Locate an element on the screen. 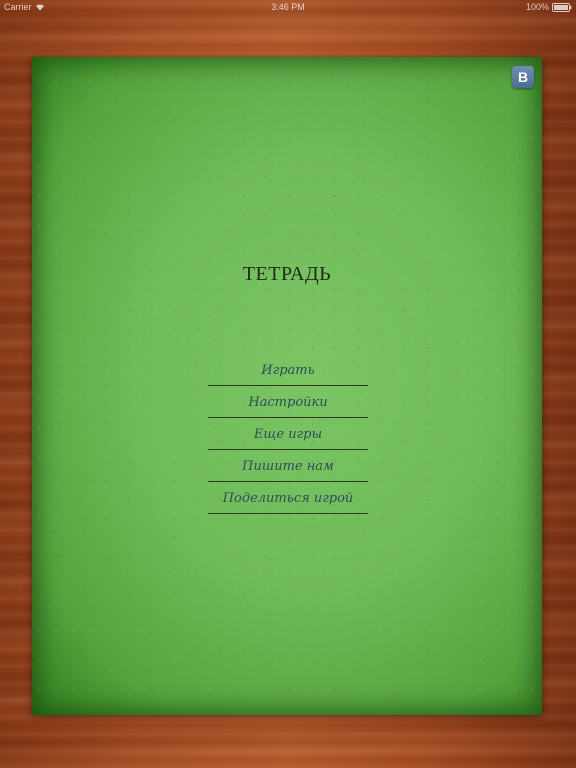  menu-item-more-games: Еще игры is located at coordinates (288, 434).